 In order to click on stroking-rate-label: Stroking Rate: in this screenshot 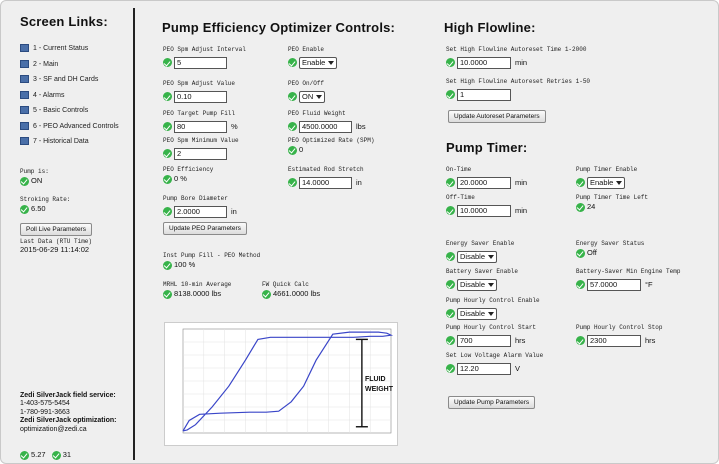, I will do `click(45, 199)`.